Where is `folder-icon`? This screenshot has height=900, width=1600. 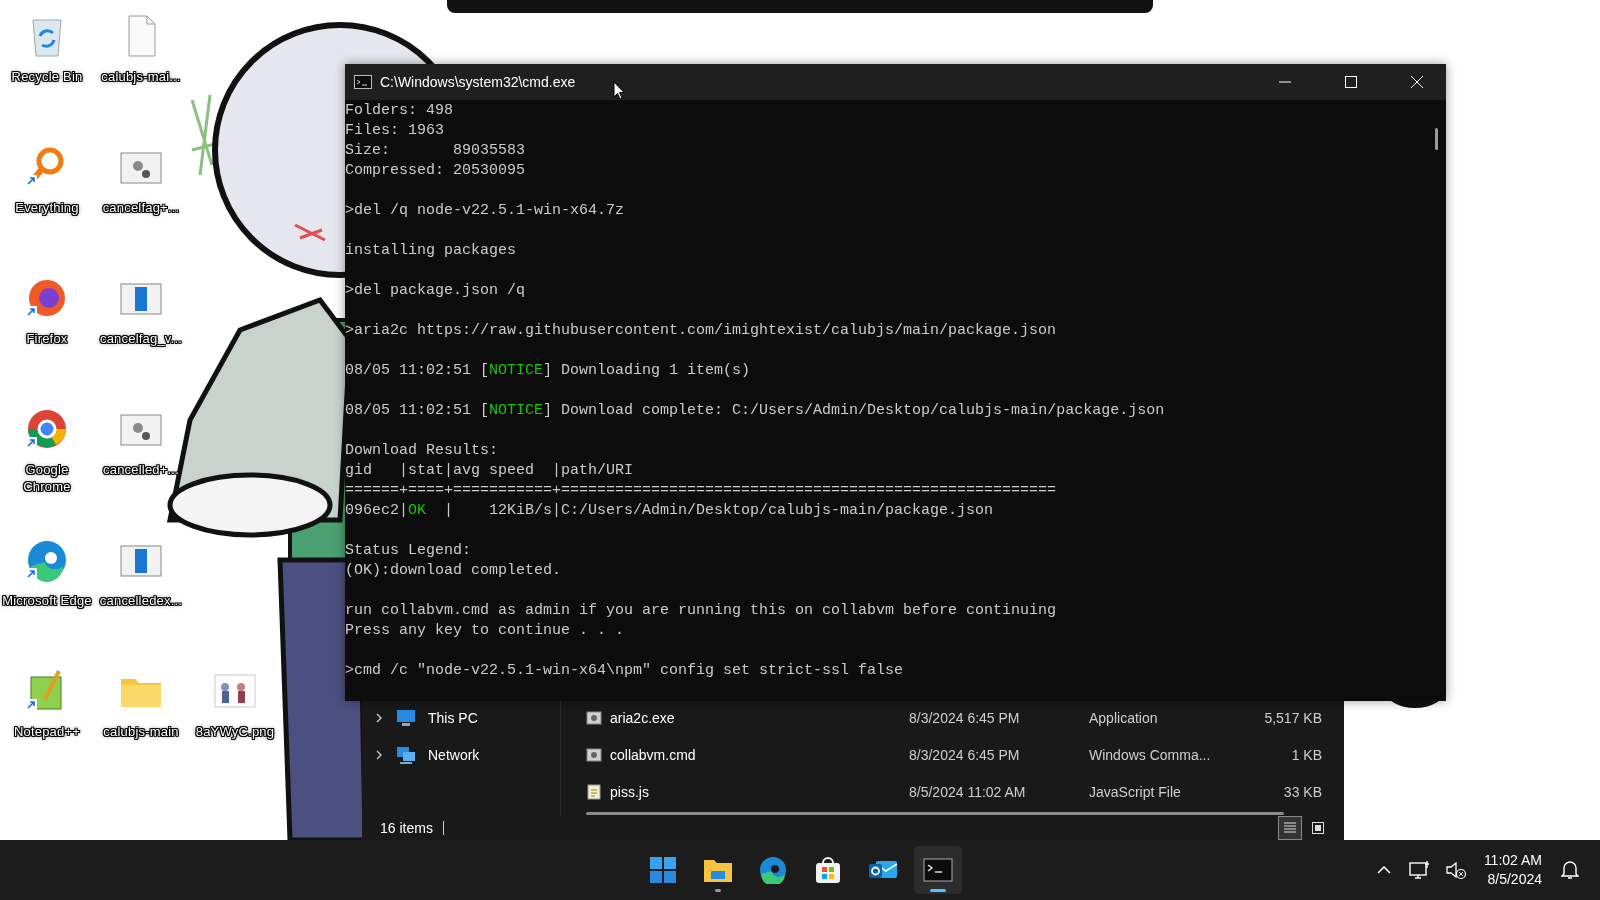 folder-icon is located at coordinates (717, 870).